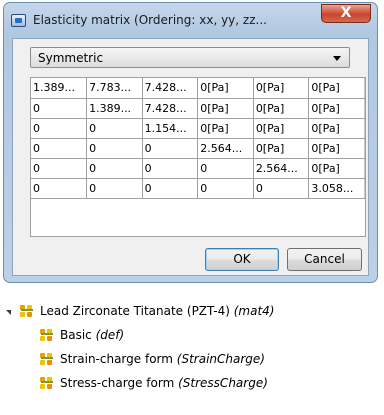  I want to click on tree-node-label: Basic (def), so click(92, 335).